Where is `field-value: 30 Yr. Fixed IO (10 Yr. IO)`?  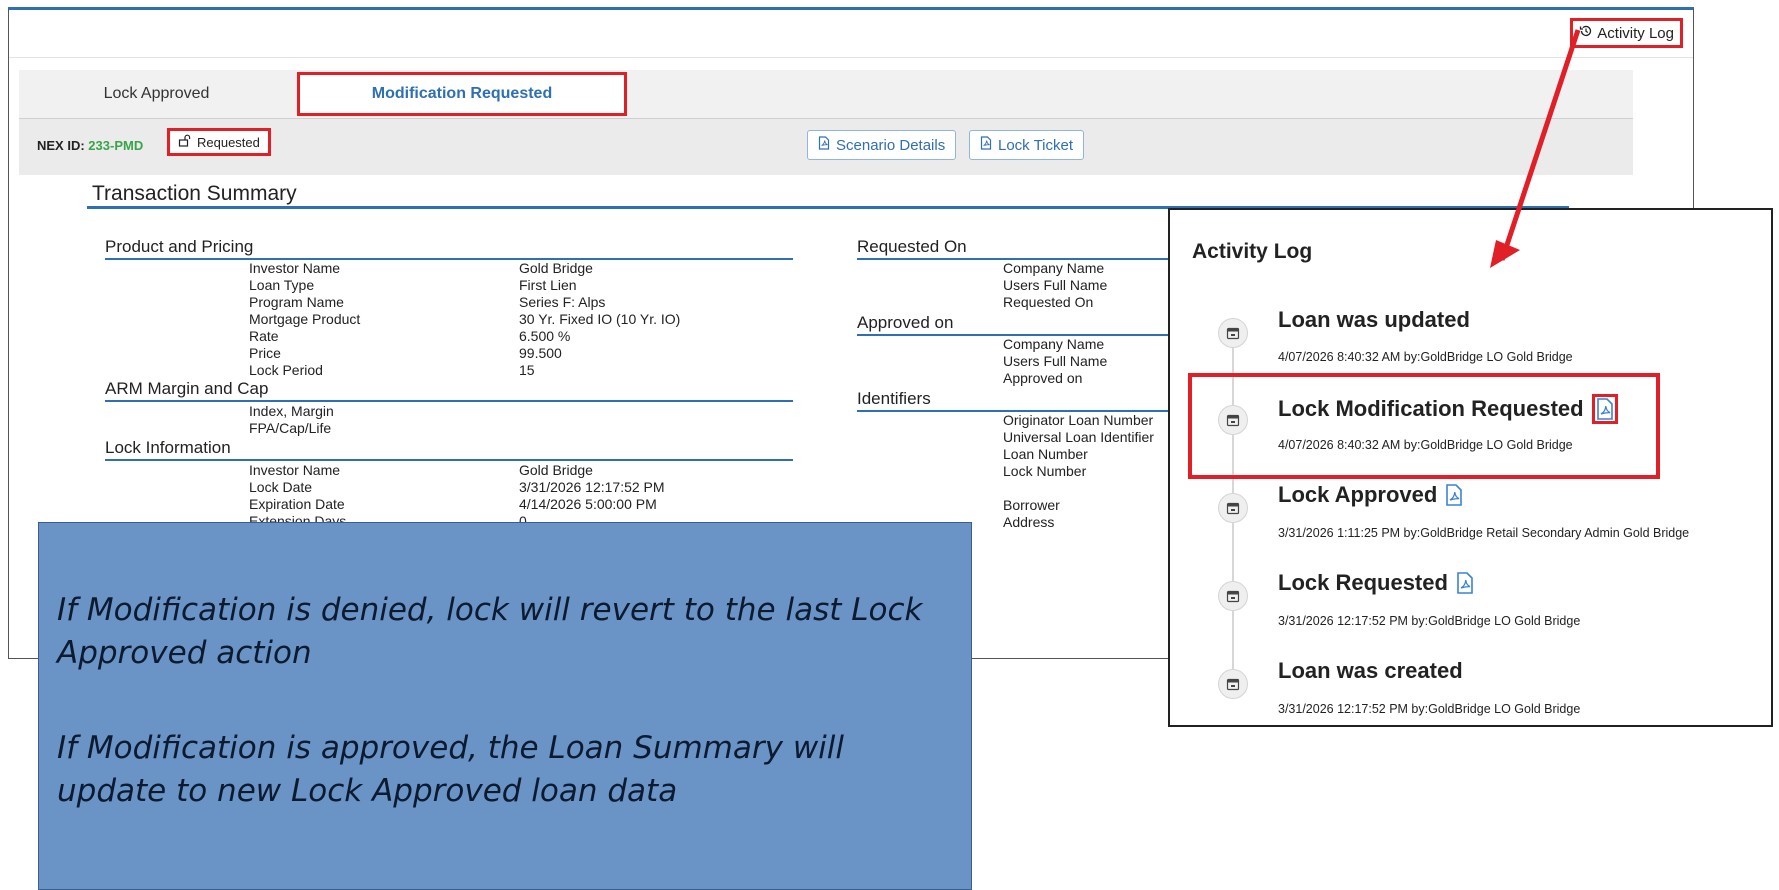
field-value: 30 Yr. Fixed IO (10 Yr. IO) is located at coordinates (600, 319).